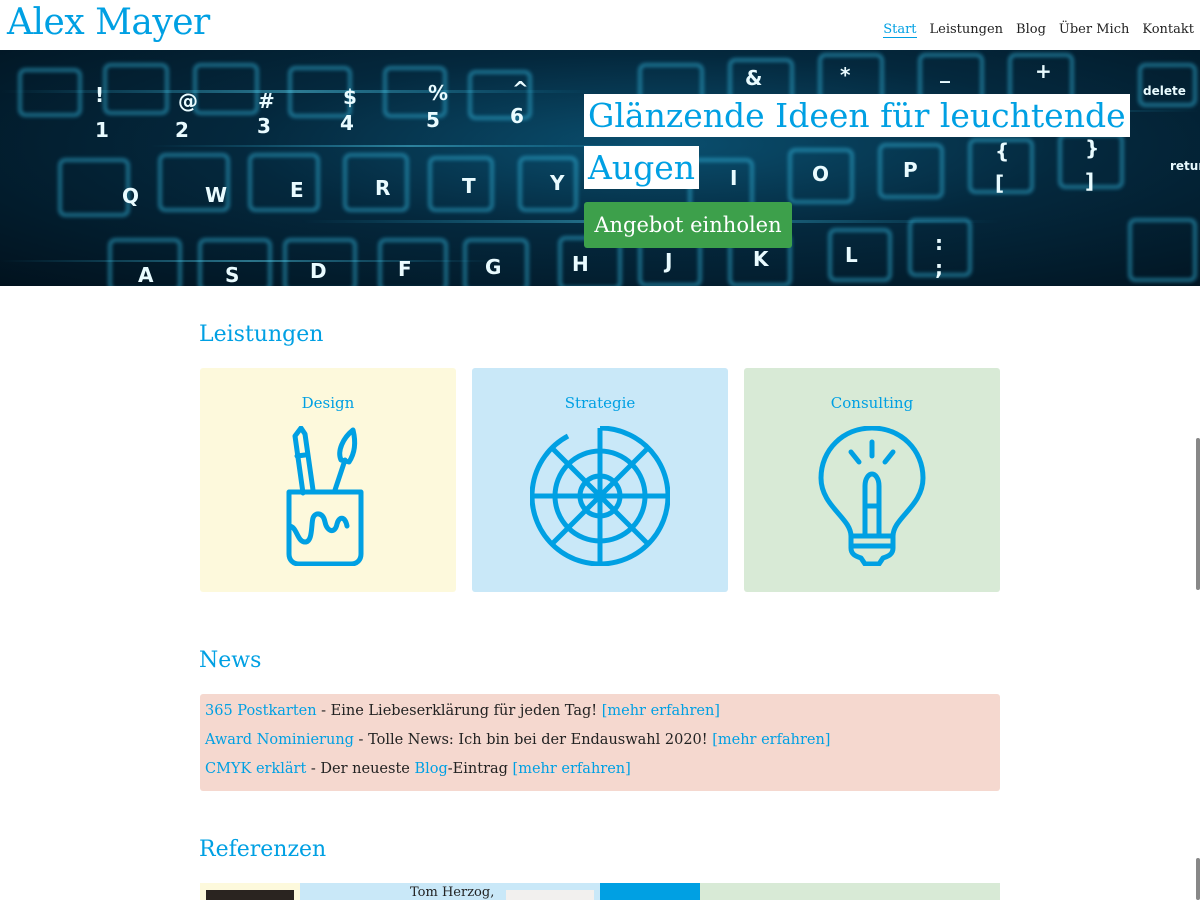  Describe the element at coordinates (1031, 30) in the screenshot. I see `nav-item-blog: Blog` at that location.